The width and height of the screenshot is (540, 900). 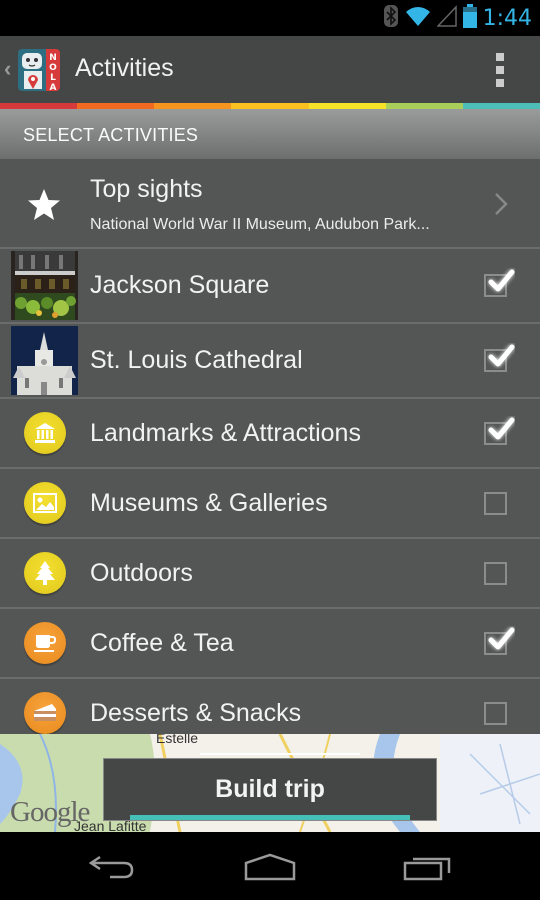 I want to click on build-trip-button: Build trip, so click(x=270, y=789).